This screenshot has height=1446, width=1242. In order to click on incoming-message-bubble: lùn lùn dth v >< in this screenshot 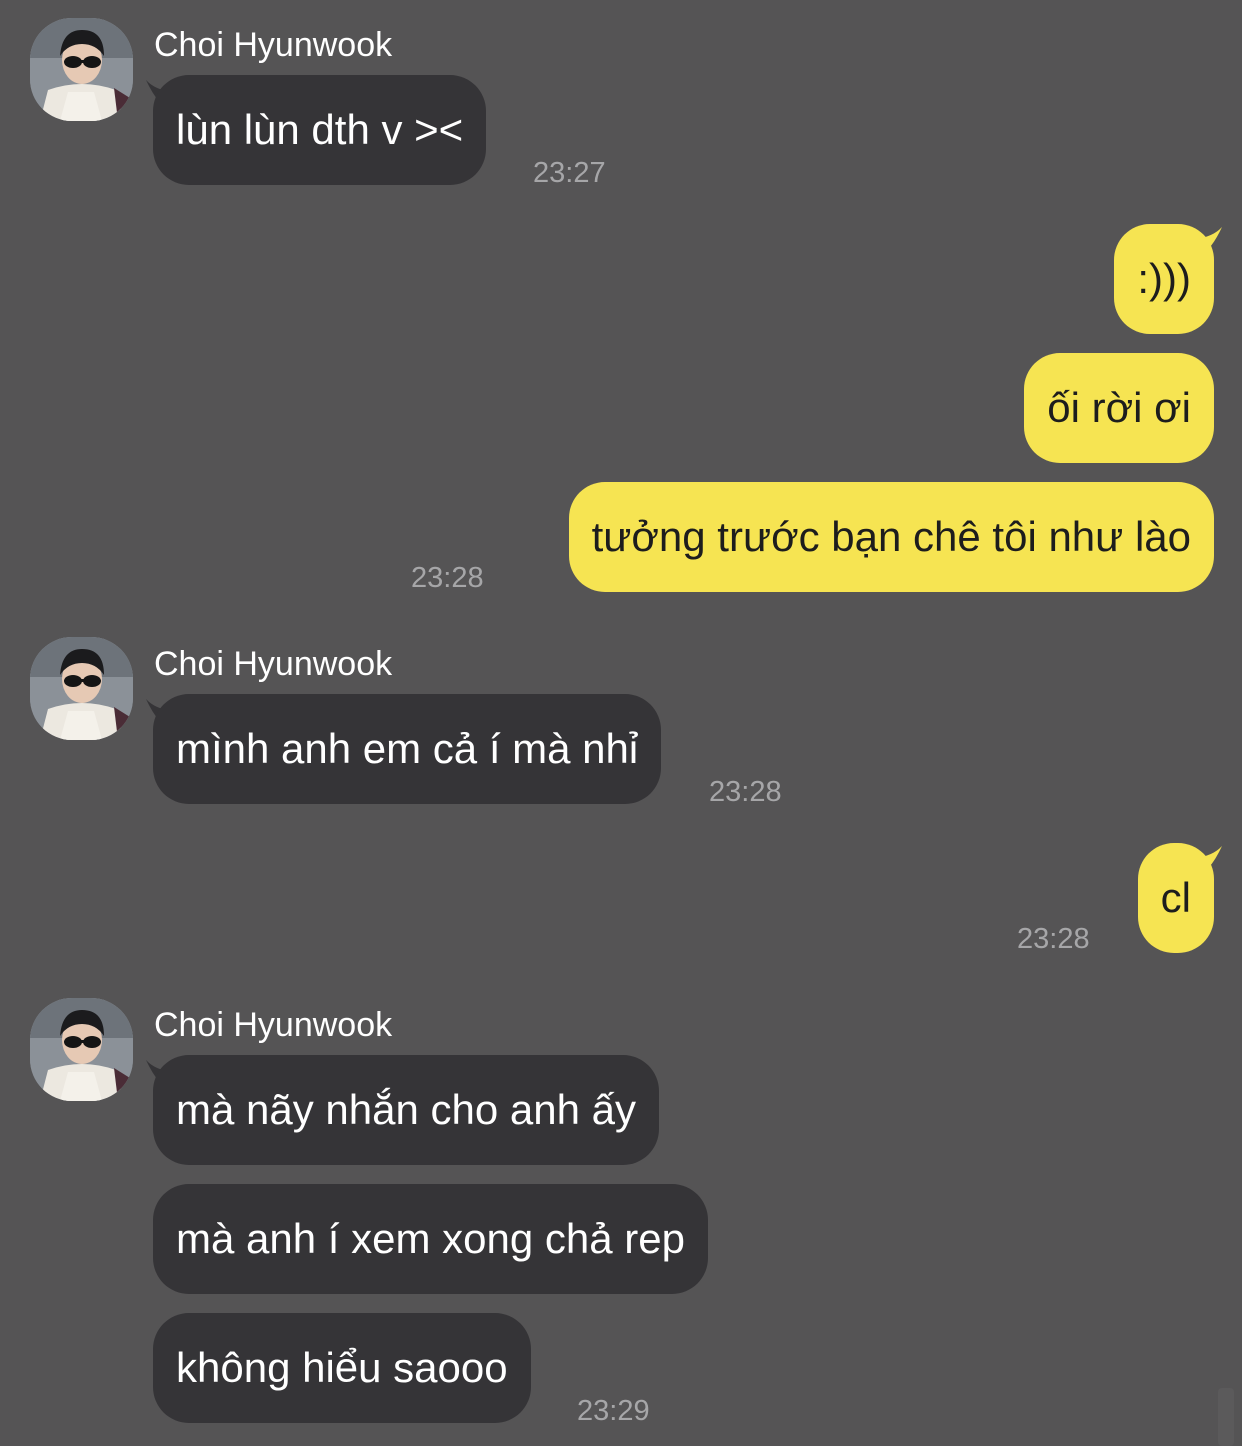, I will do `click(320, 130)`.